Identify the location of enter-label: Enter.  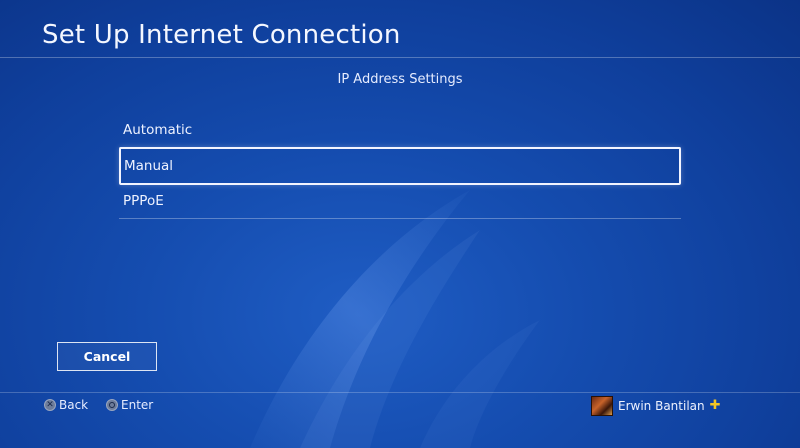
(137, 405).